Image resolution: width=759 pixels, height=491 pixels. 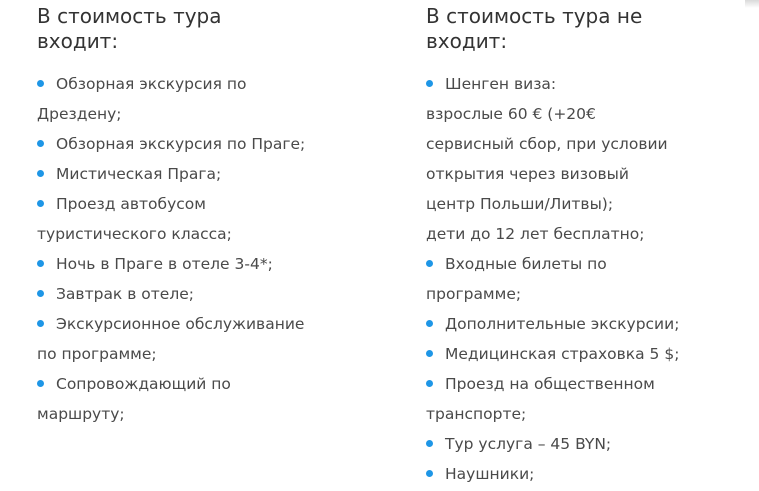 What do you see at coordinates (547, 144) in the screenshot?
I see `not-included-item-text: сервисный сбор, при условии` at bounding box center [547, 144].